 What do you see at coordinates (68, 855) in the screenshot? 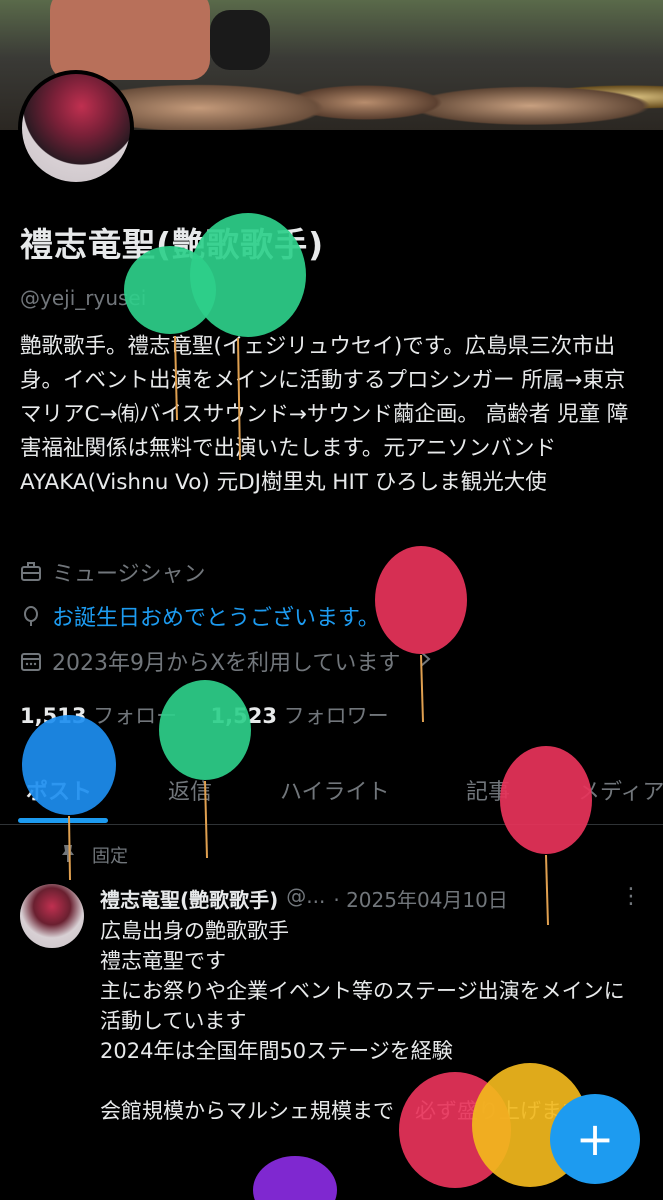
I see `pin-icon` at bounding box center [68, 855].